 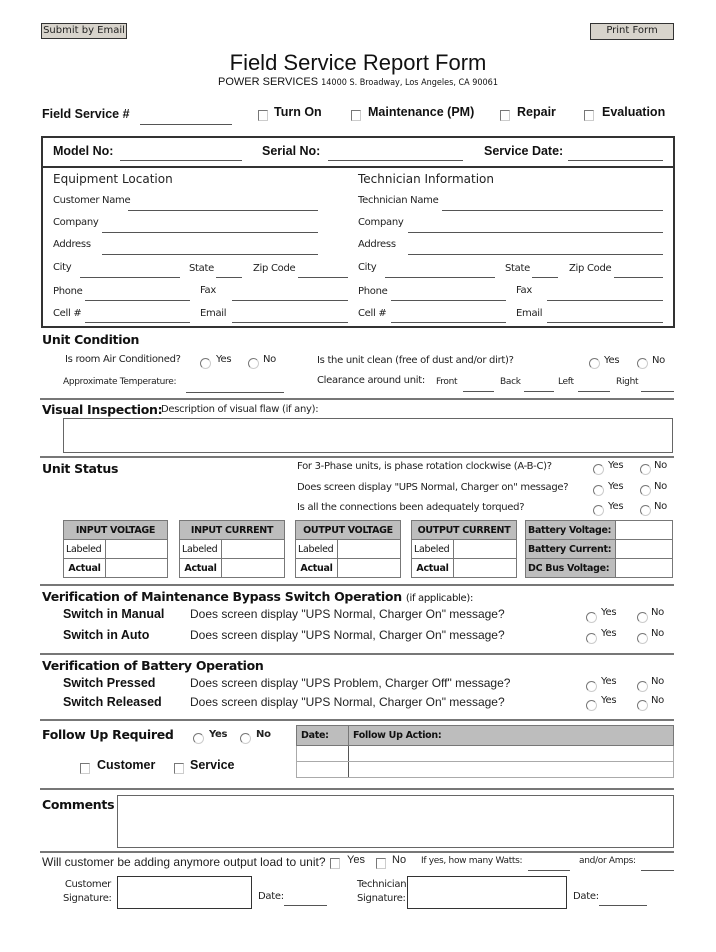 What do you see at coordinates (623, 905) in the screenshot?
I see `technician-date-input` at bounding box center [623, 905].